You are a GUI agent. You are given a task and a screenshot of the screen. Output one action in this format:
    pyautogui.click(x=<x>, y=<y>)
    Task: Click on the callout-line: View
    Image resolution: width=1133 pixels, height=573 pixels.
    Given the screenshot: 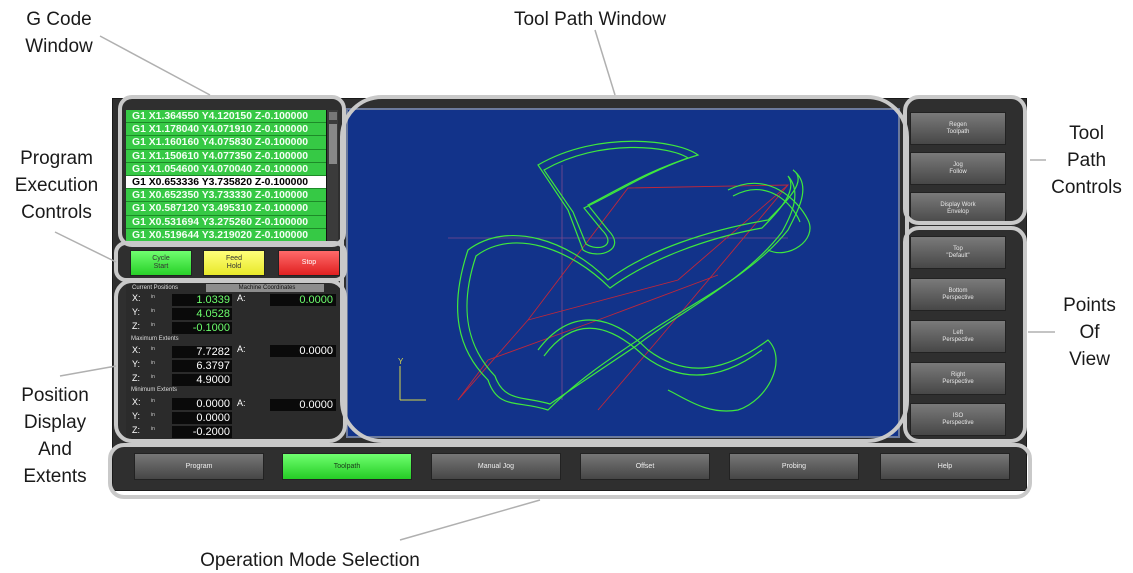 What is the action you would take?
    pyautogui.click(x=1089, y=359)
    